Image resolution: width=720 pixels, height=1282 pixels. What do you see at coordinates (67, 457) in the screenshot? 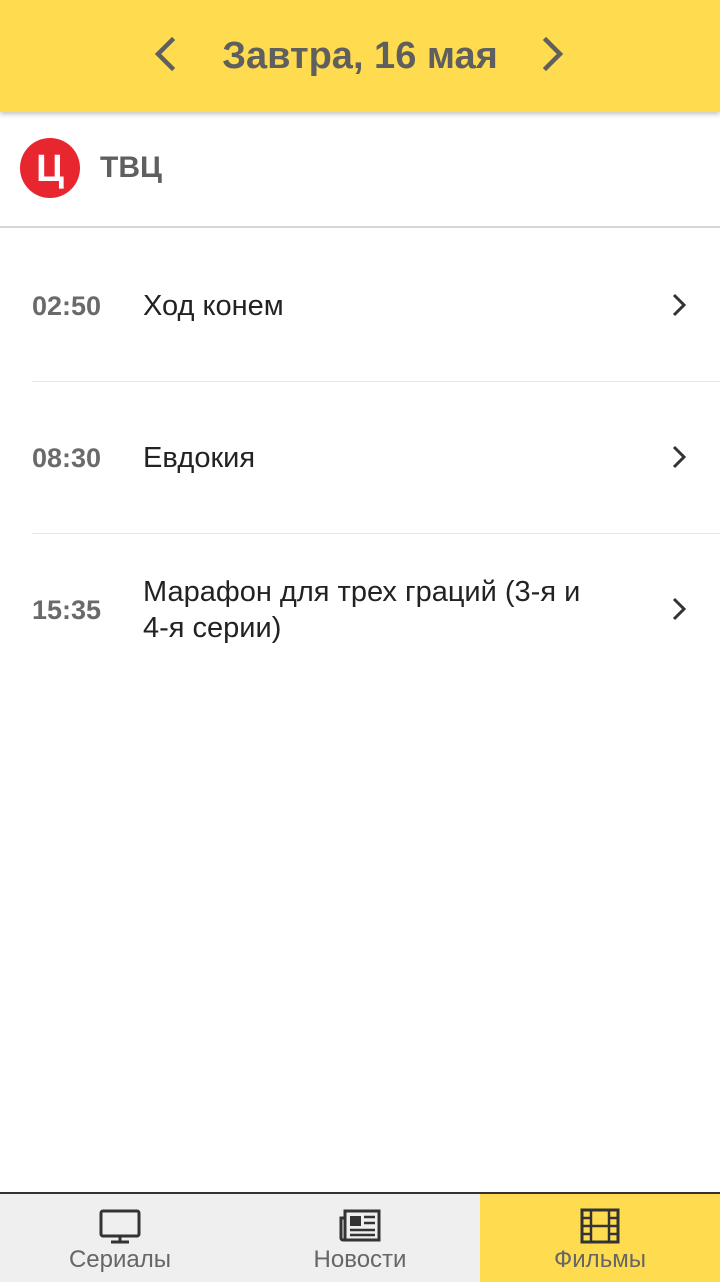
I see `program-time: 08:30` at bounding box center [67, 457].